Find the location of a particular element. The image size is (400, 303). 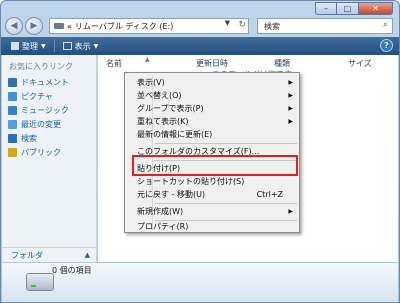

sidebar-item-label: ピクチャ is located at coordinates (37, 96).